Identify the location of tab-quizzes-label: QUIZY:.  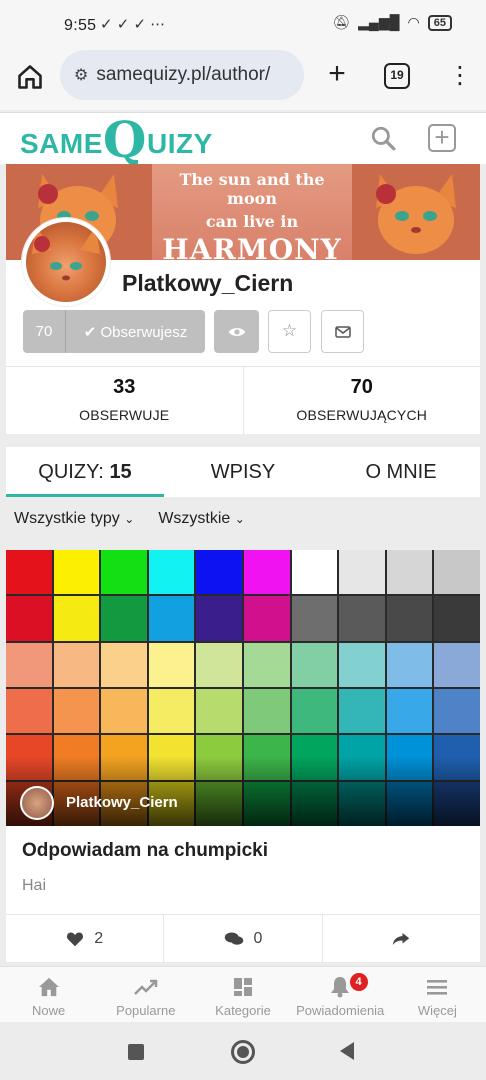
(71, 472).